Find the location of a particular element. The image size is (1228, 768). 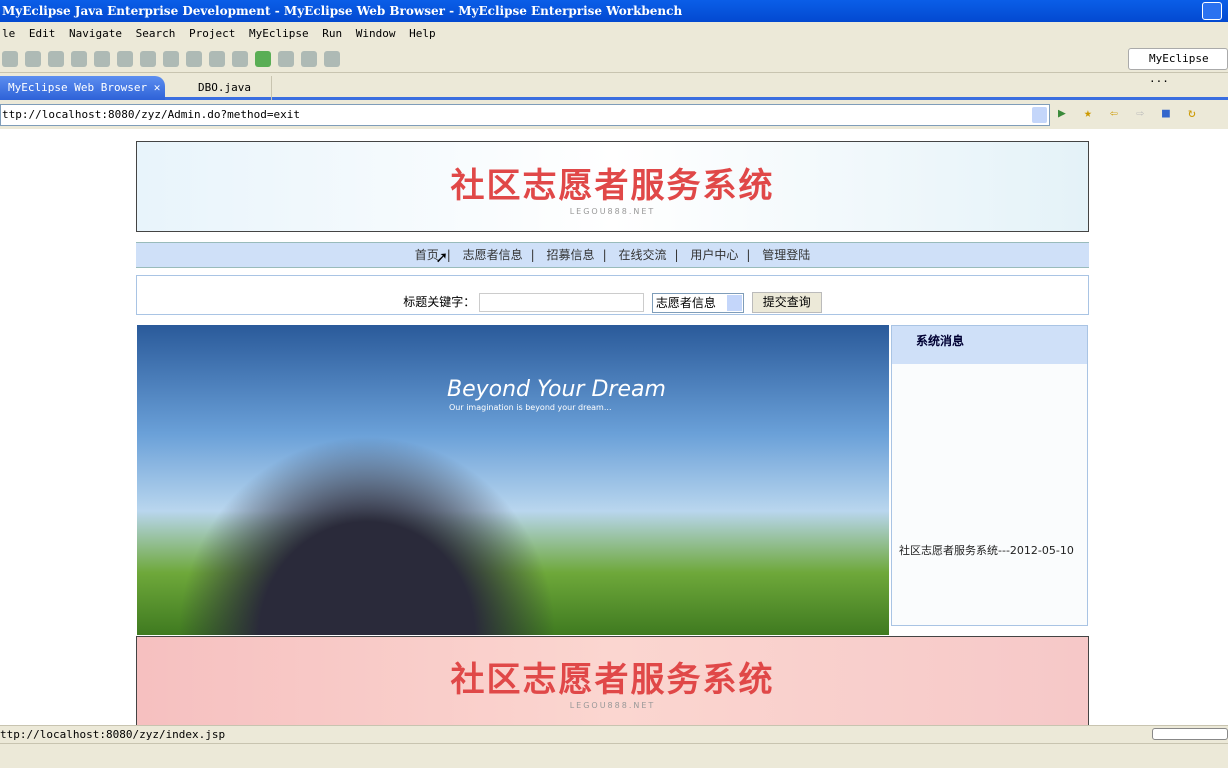

keyword-input is located at coordinates (562, 302).